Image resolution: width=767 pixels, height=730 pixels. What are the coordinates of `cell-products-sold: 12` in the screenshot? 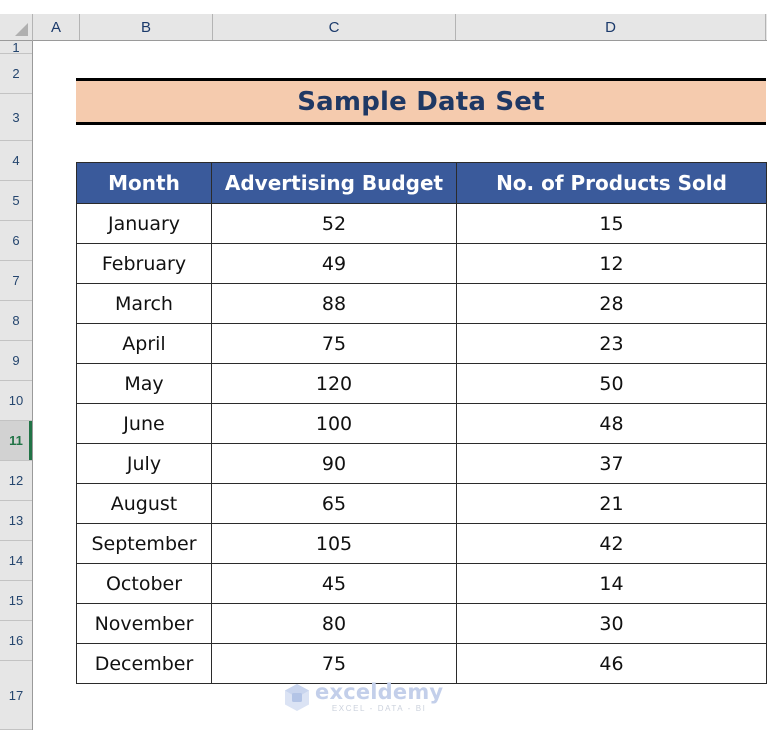 It's located at (611, 263).